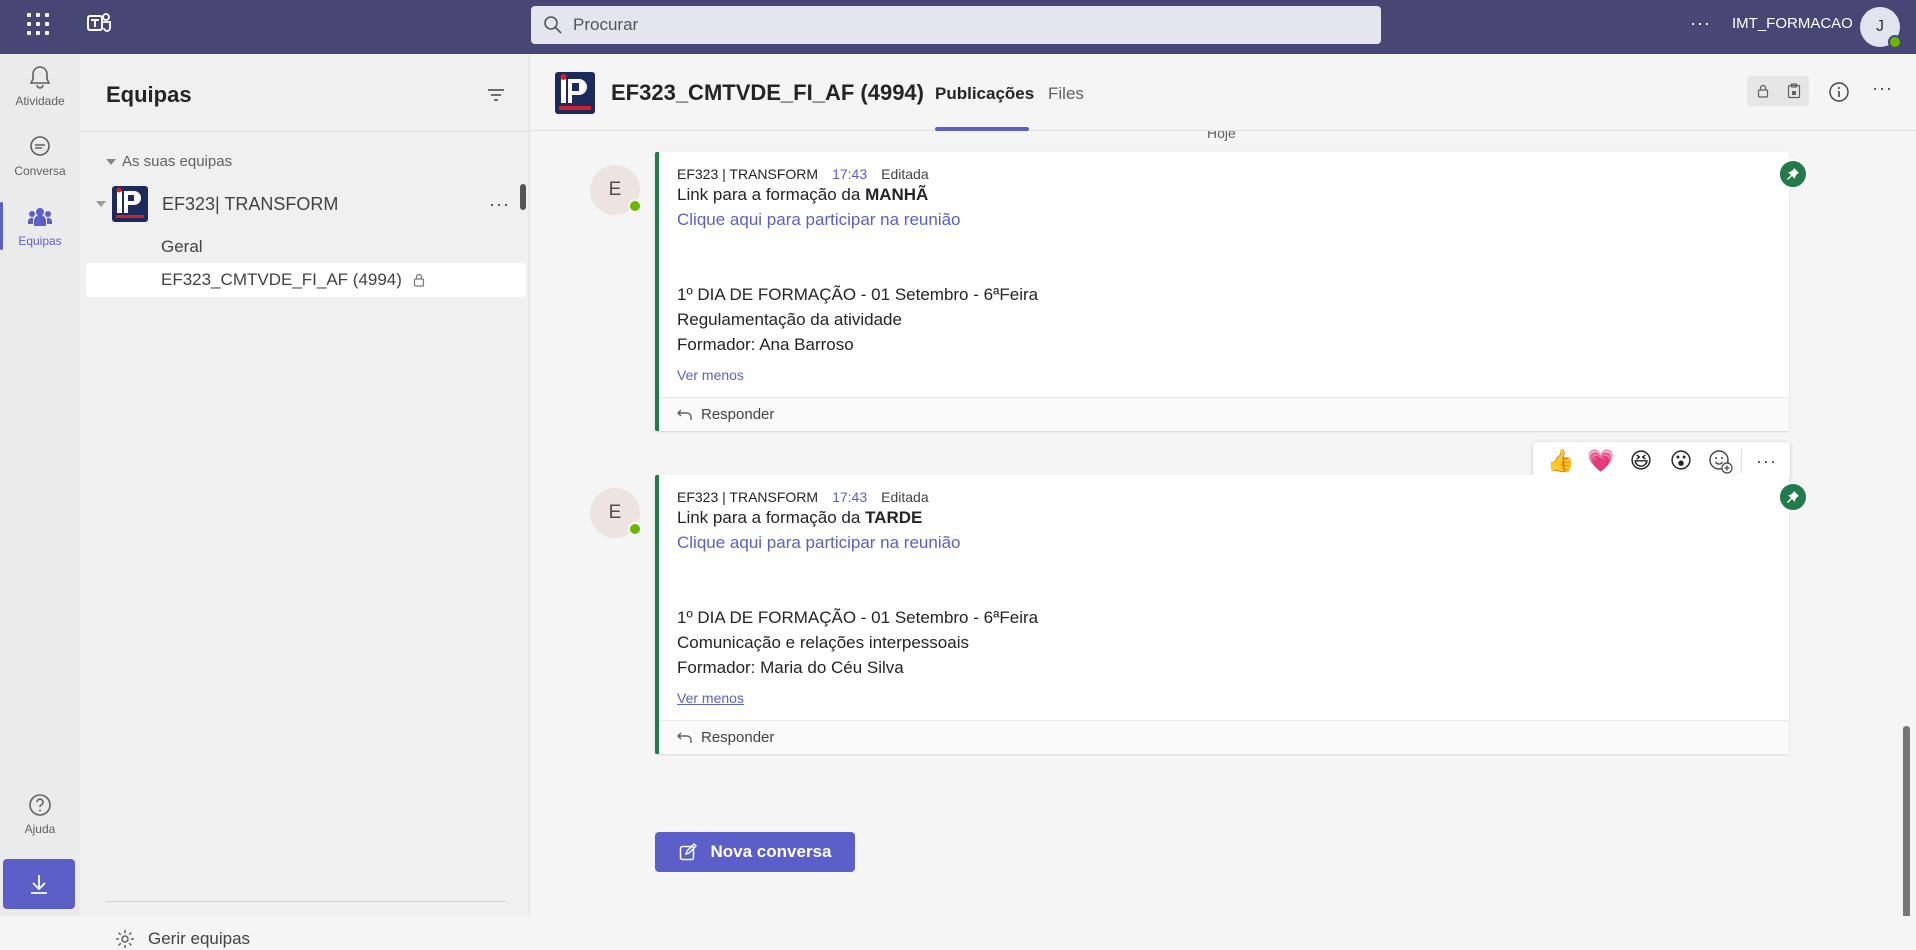  What do you see at coordinates (1882, 88) in the screenshot?
I see `channel-more-button: ···` at bounding box center [1882, 88].